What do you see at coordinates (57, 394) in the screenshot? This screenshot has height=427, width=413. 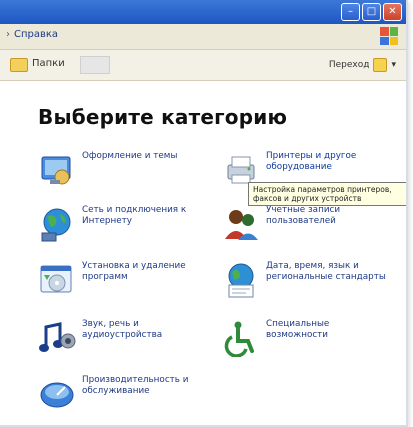 I see `performance-icon` at bounding box center [57, 394].